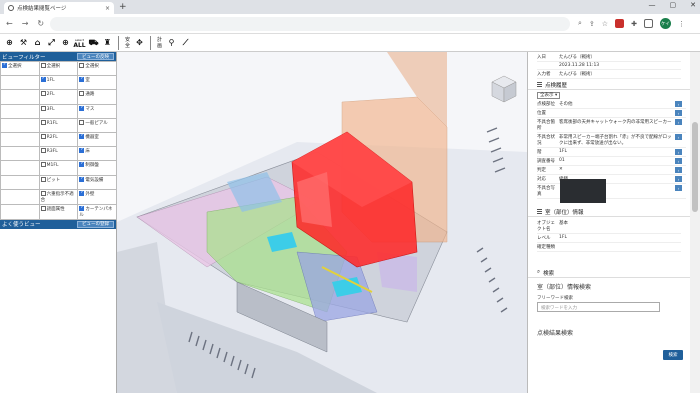  What do you see at coordinates (634, 24) in the screenshot?
I see `extensions-puzzle-icon: ✚` at bounding box center [634, 24].